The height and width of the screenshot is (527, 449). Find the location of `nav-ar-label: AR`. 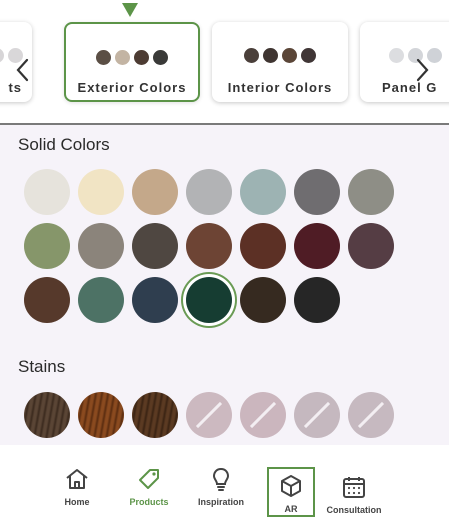

nav-ar-label: AR is located at coordinates (291, 509).